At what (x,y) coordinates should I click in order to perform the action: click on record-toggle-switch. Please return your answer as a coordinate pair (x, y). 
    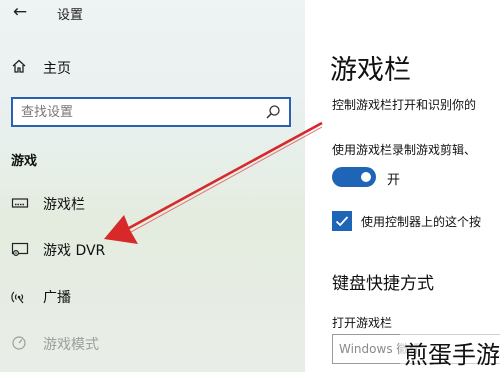
    Looking at the image, I should click on (354, 177).